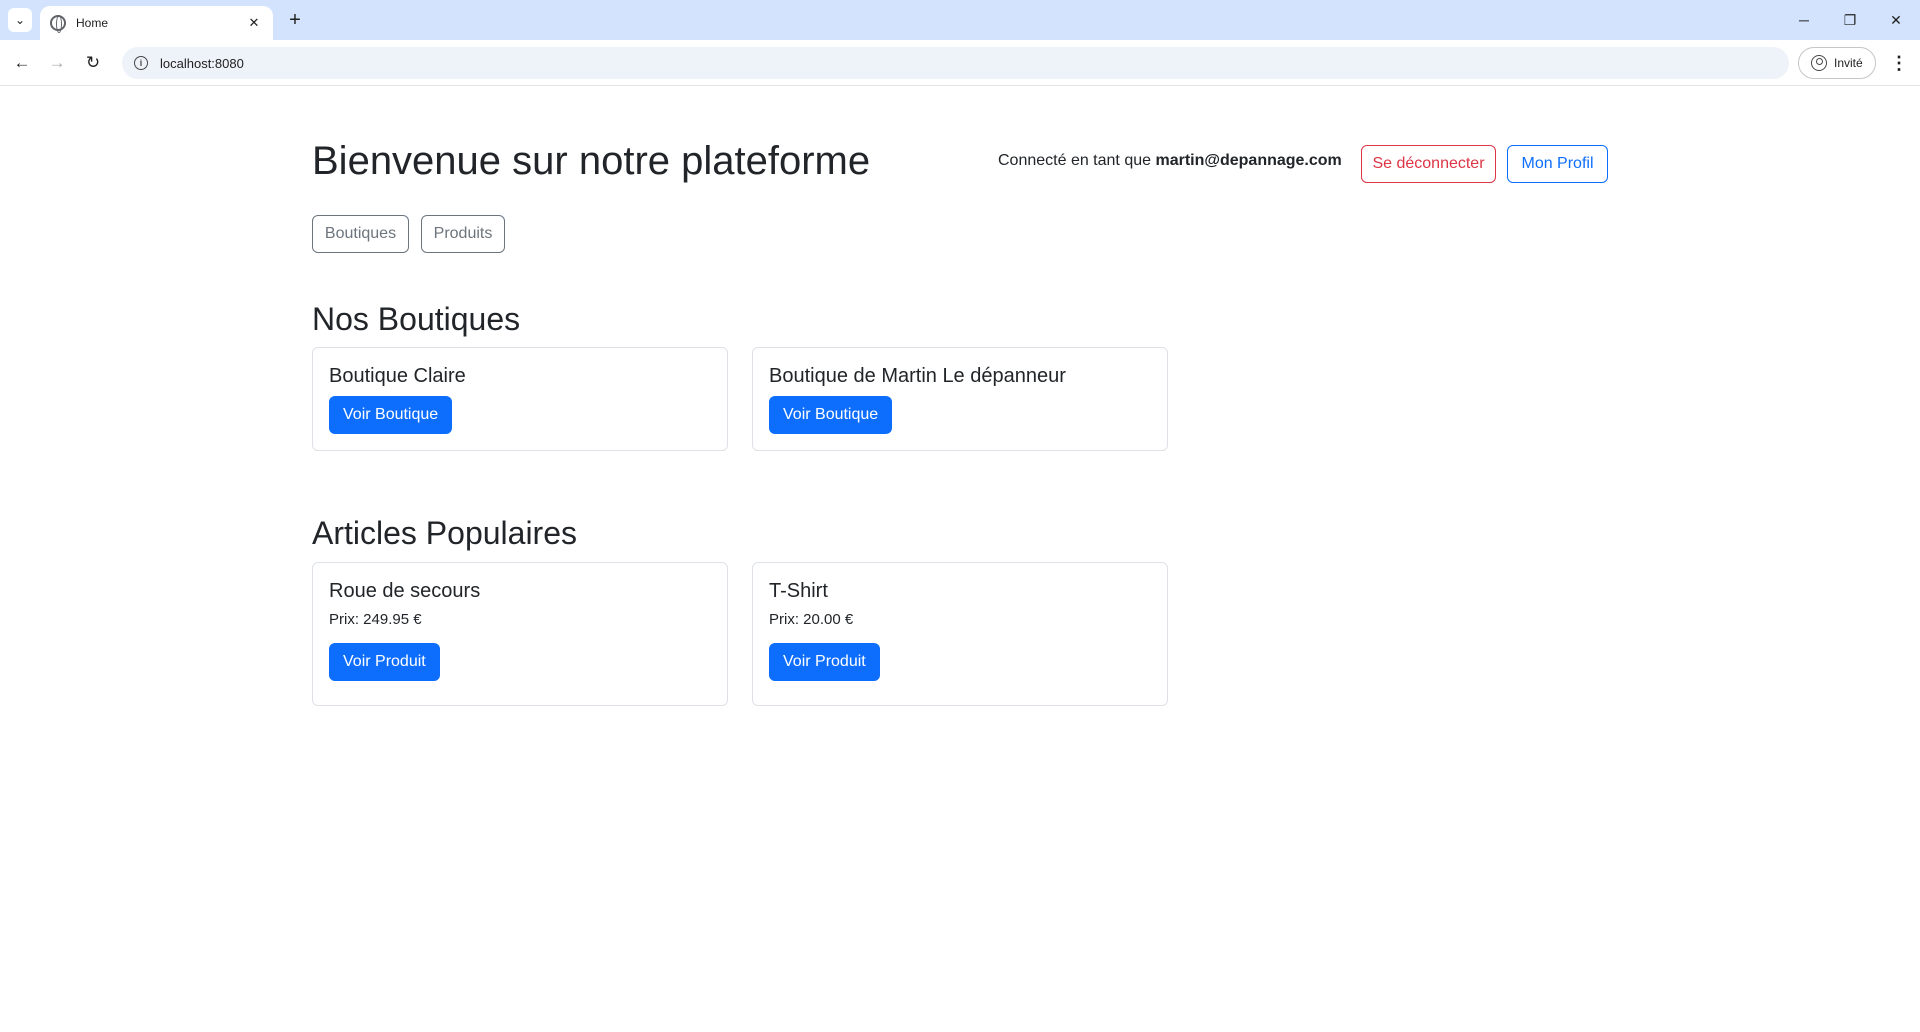 The height and width of the screenshot is (1032, 1920). I want to click on profile-icon, so click(1819, 63).